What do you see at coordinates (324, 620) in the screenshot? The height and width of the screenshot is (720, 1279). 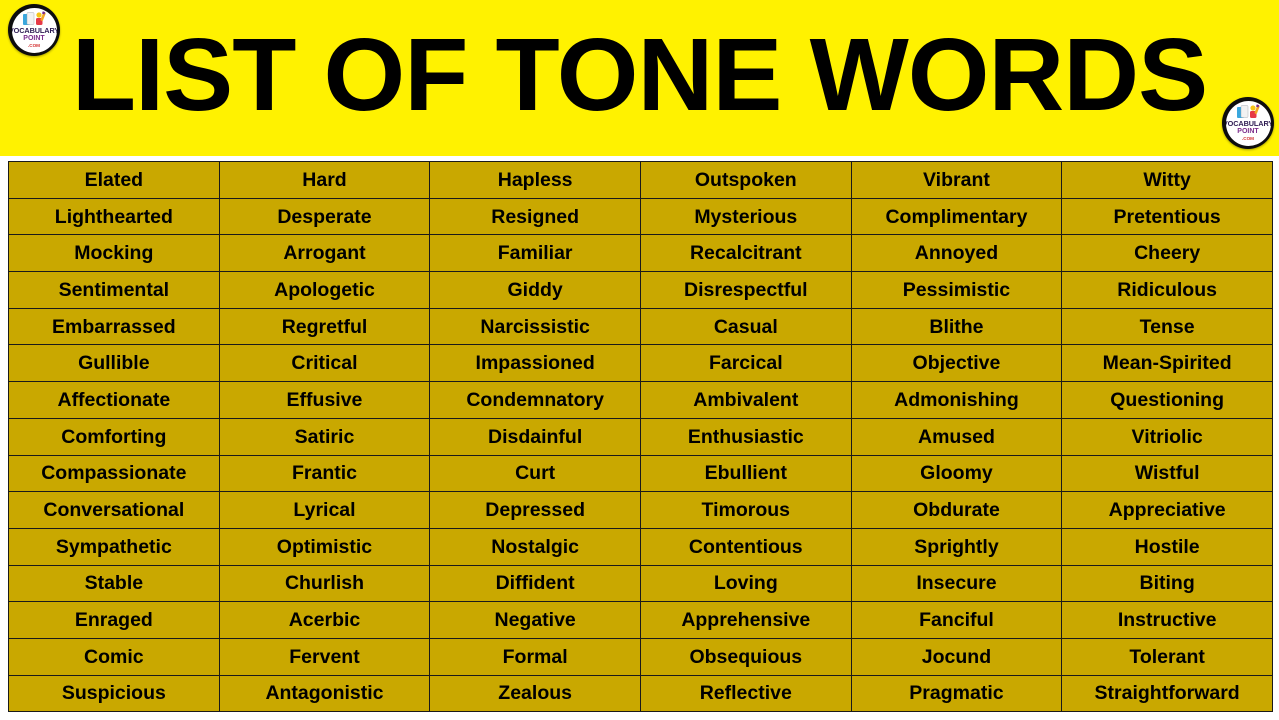 I see `table-cell: Acerbic` at bounding box center [324, 620].